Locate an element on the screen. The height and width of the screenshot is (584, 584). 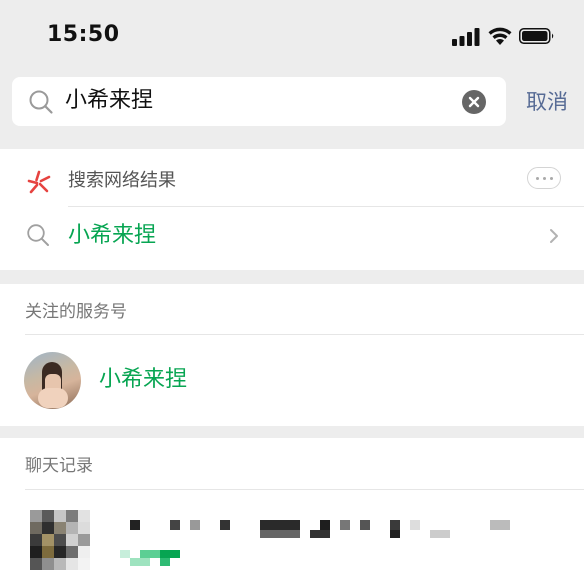
status-time: 15:50 is located at coordinates (83, 34).